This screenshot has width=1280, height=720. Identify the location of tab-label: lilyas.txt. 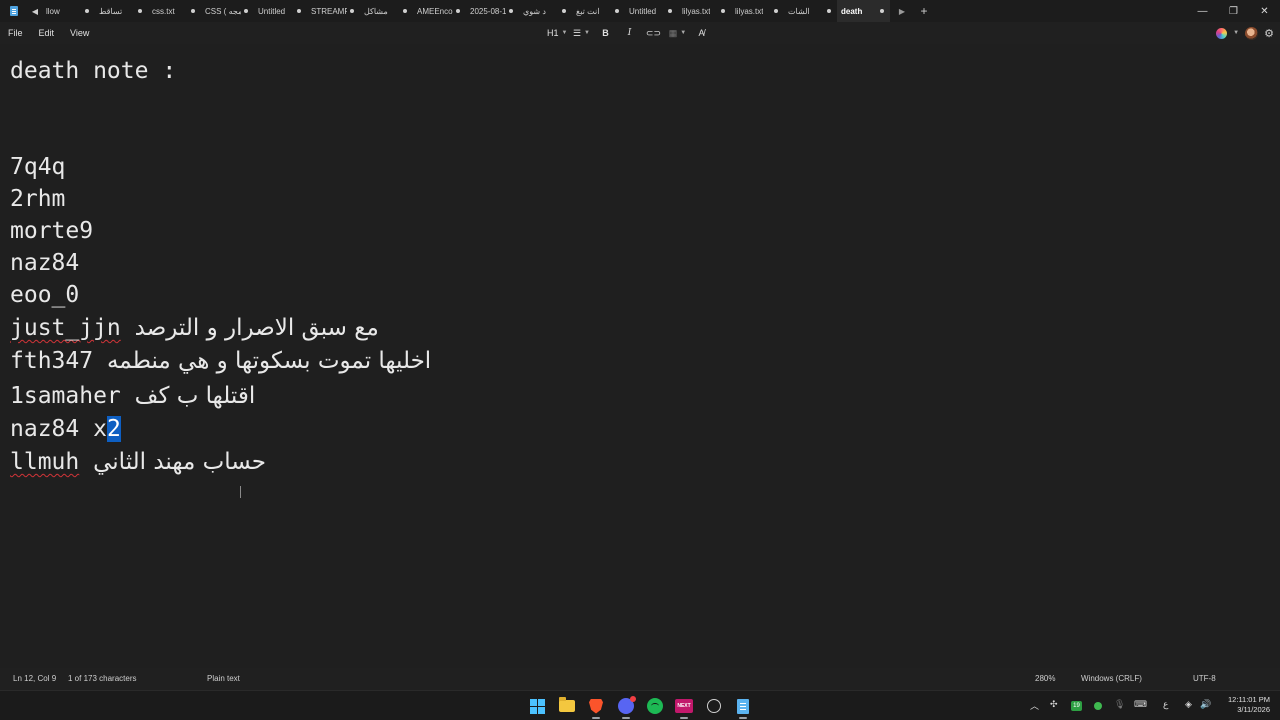
(696, 11).